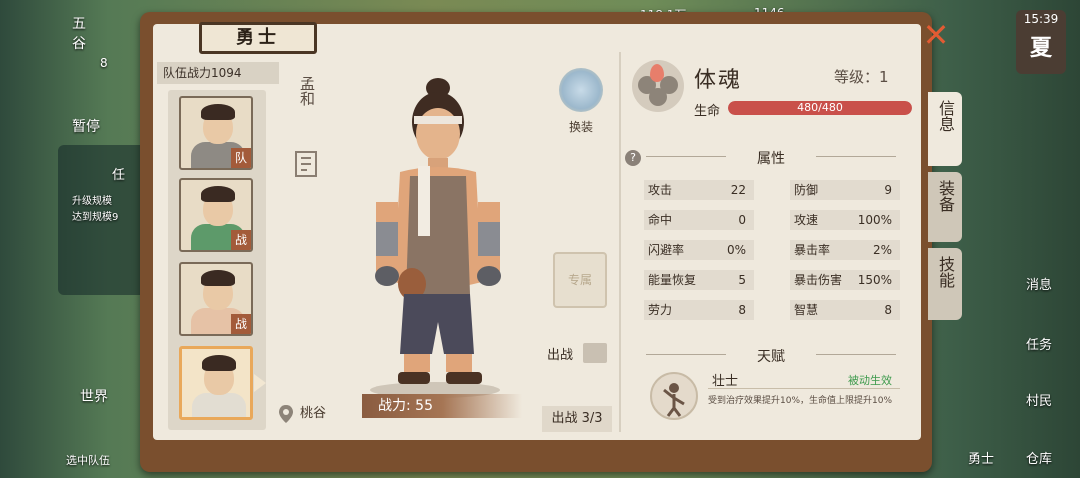 The width and height of the screenshot is (1080, 478). I want to click on tab-skills-label: 技能, so click(945, 272).